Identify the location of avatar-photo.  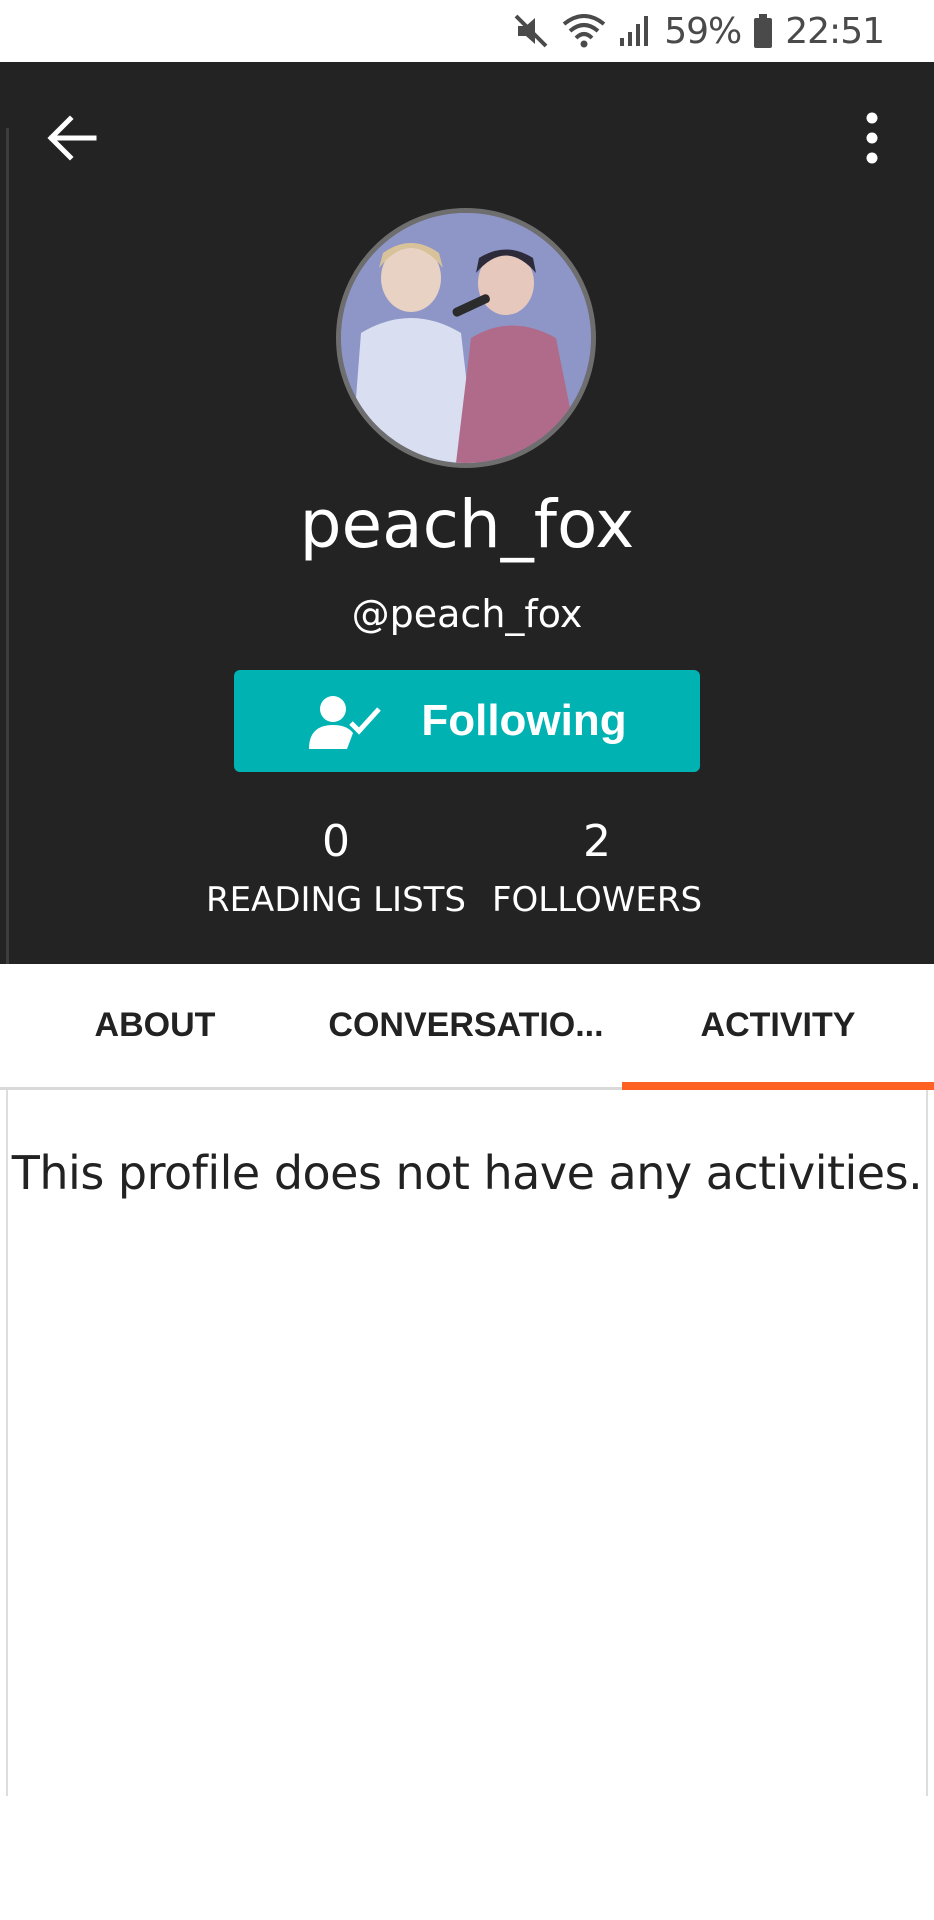
(466, 338).